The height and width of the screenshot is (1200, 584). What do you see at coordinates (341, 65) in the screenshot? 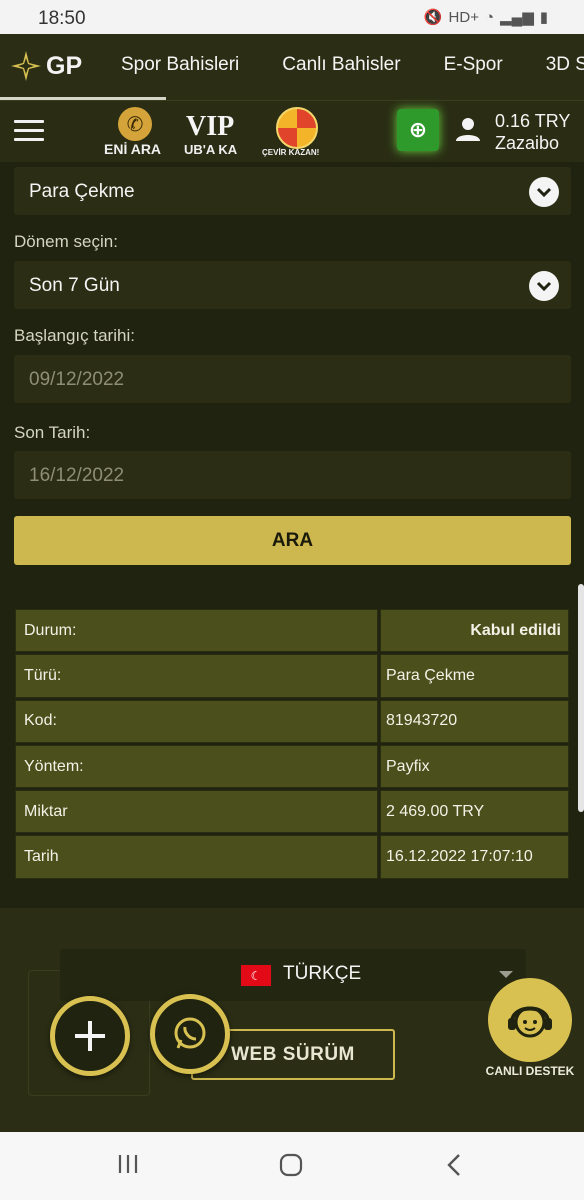
I see `tab-live: Canlı Bahisler` at bounding box center [341, 65].